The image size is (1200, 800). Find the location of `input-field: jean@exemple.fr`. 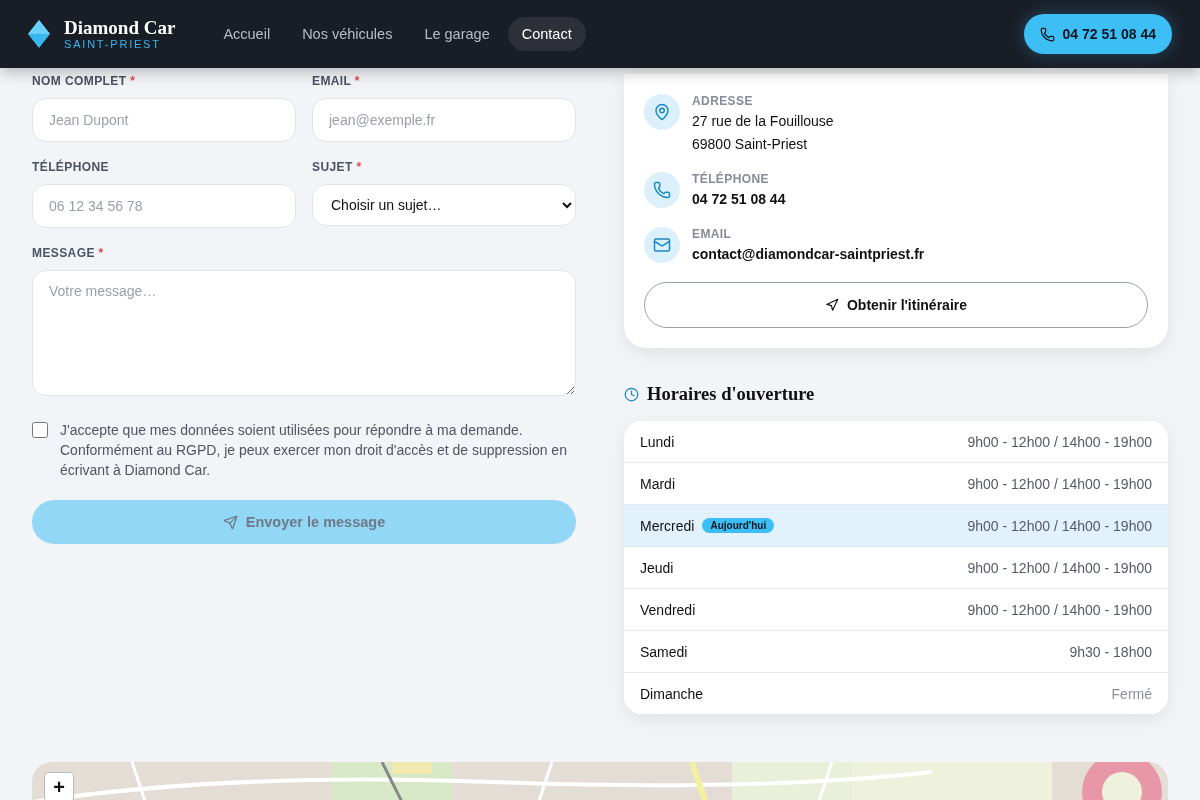

input-field: jean@exemple.fr is located at coordinates (444, 120).